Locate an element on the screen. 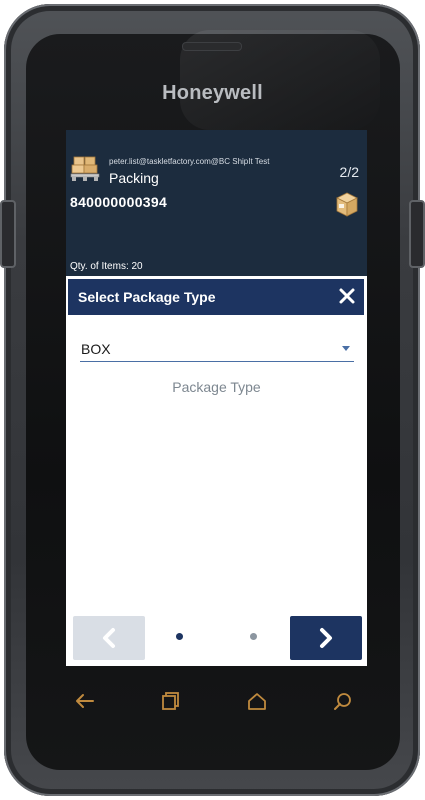 The width and height of the screenshot is (425, 800). pallet-icon is located at coordinates (85, 168).